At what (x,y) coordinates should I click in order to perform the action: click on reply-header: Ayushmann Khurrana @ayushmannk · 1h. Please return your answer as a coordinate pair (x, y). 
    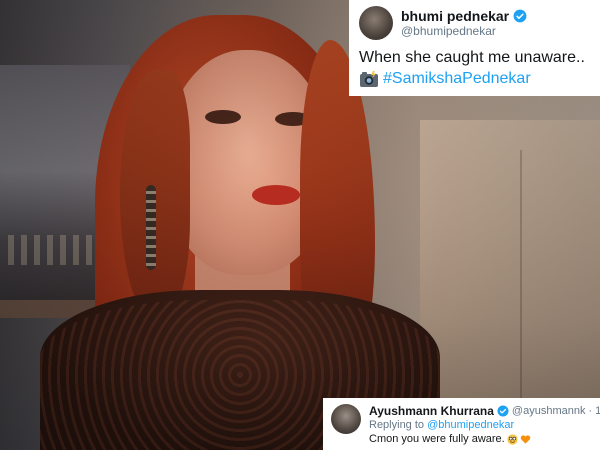
    Looking at the image, I should click on (484, 411).